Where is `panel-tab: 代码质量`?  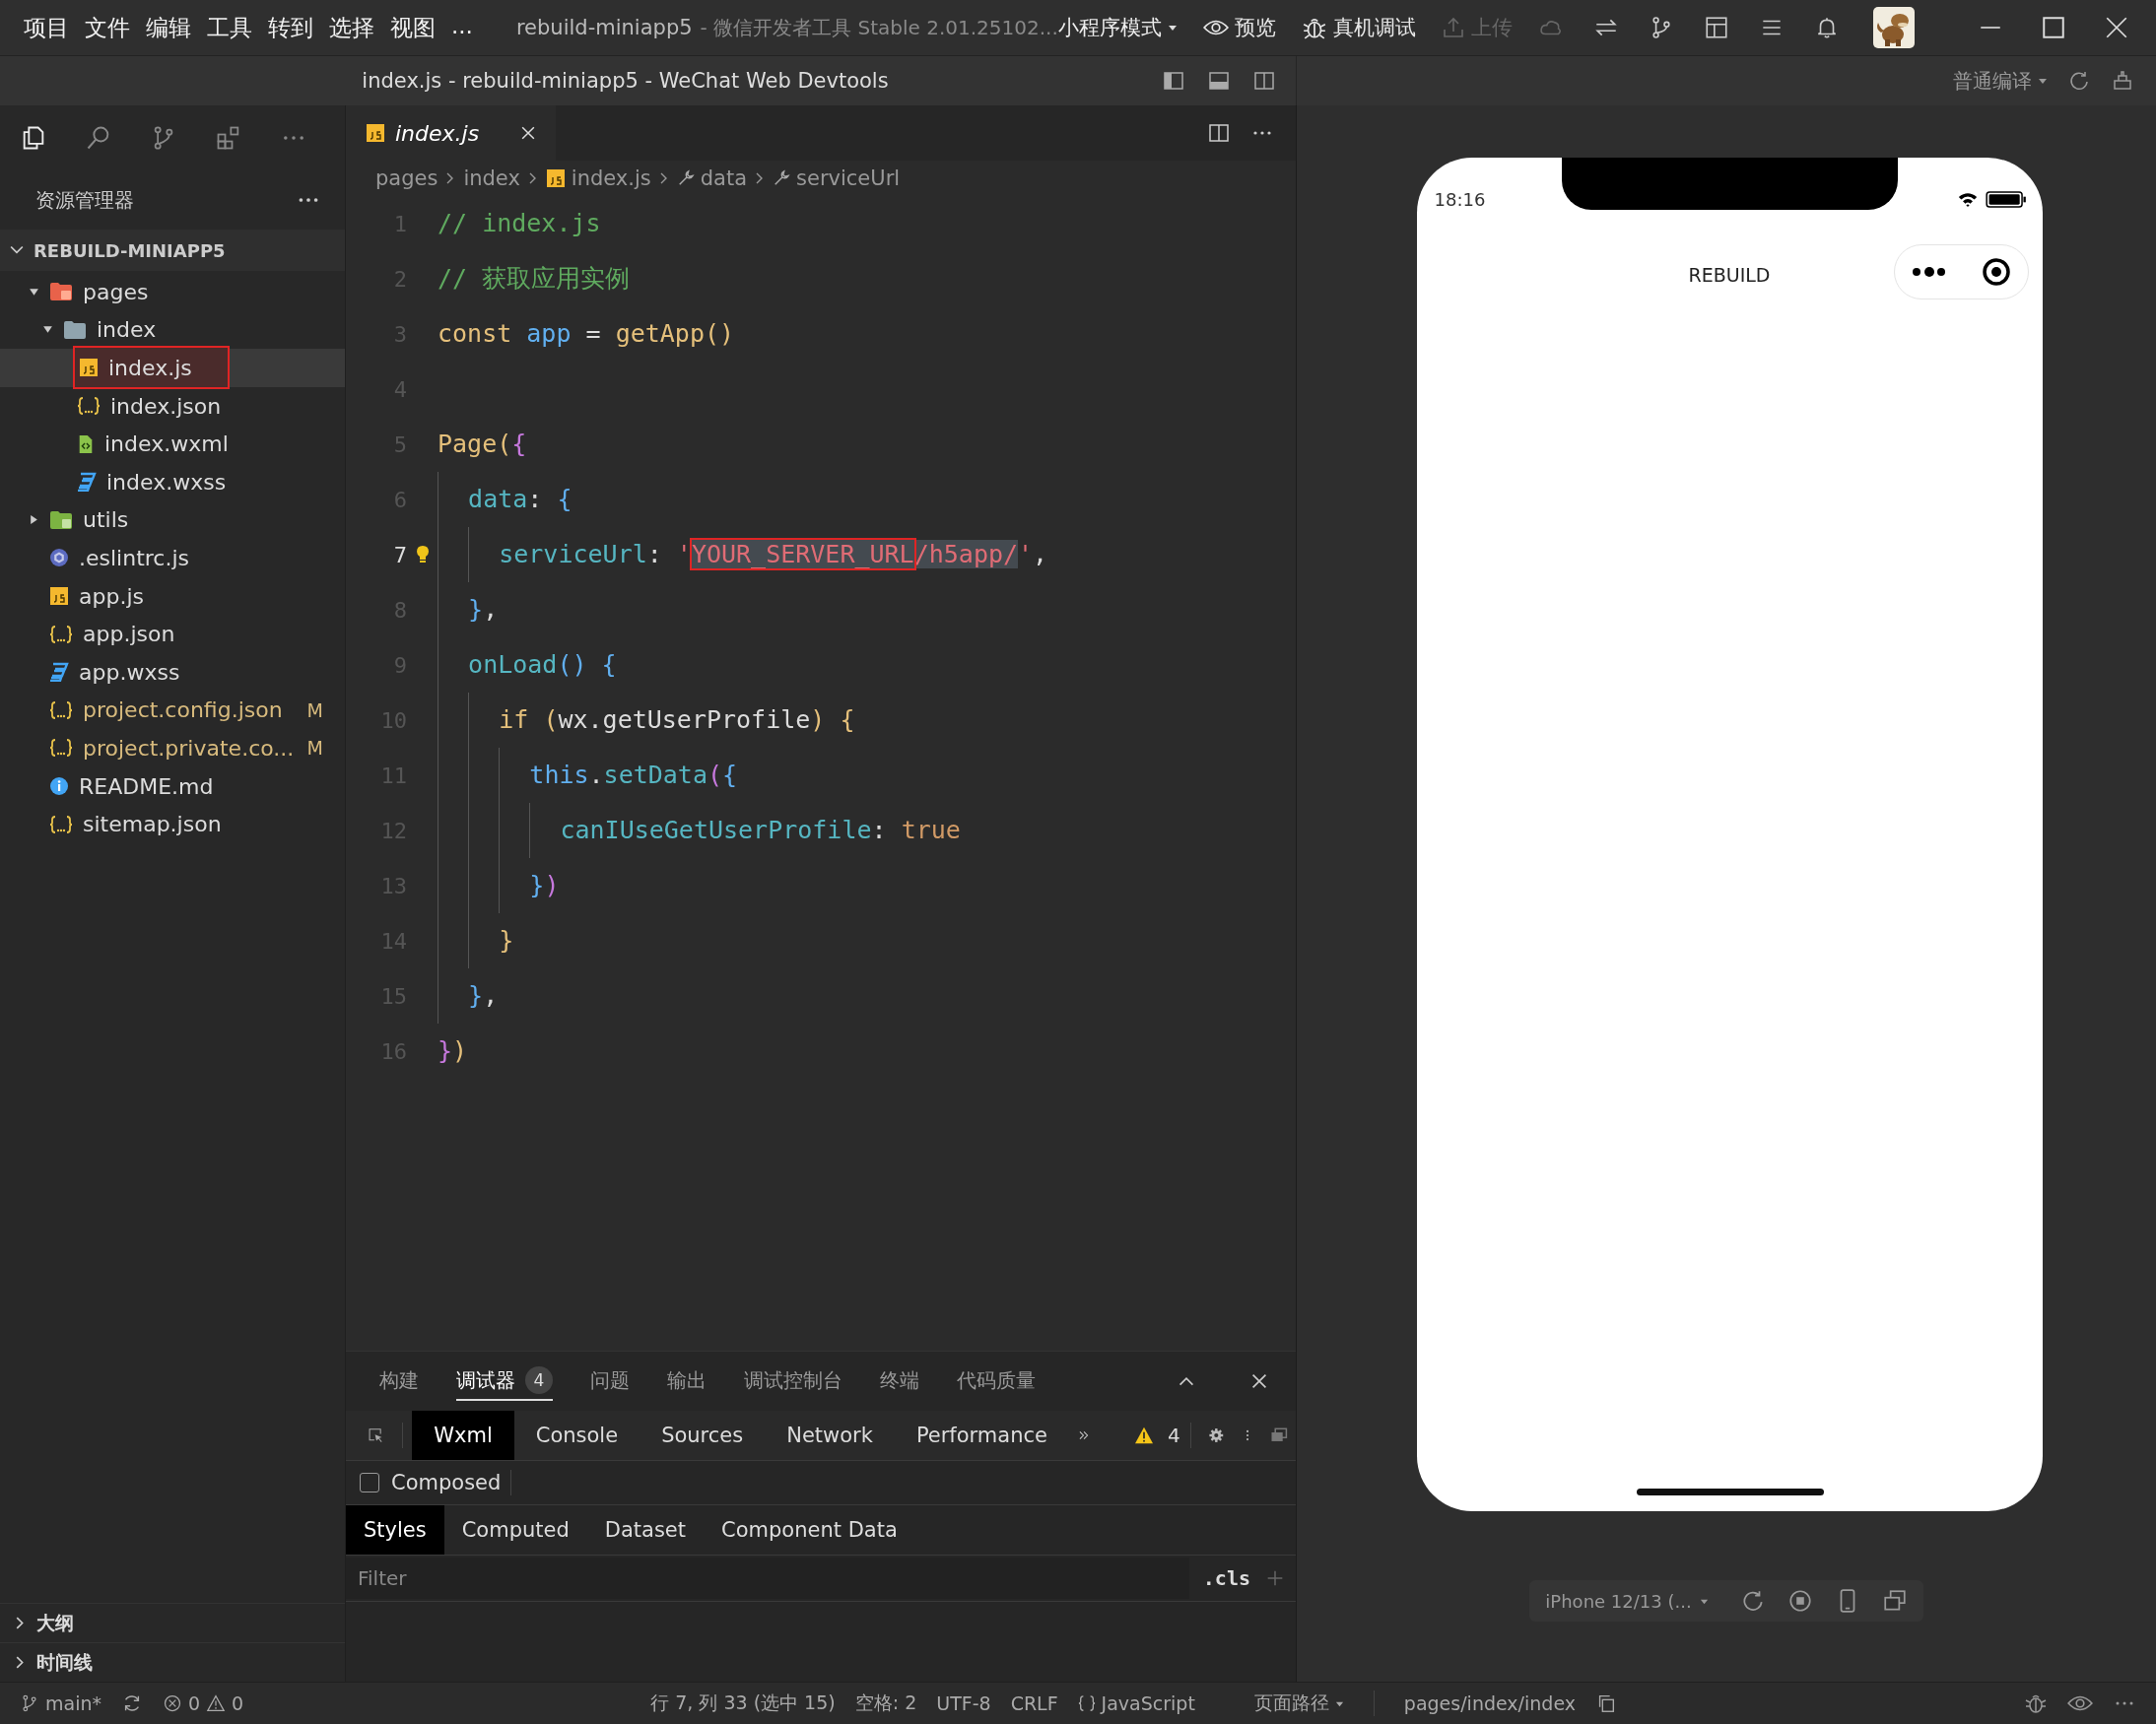 panel-tab: 代码质量 is located at coordinates (997, 1381).